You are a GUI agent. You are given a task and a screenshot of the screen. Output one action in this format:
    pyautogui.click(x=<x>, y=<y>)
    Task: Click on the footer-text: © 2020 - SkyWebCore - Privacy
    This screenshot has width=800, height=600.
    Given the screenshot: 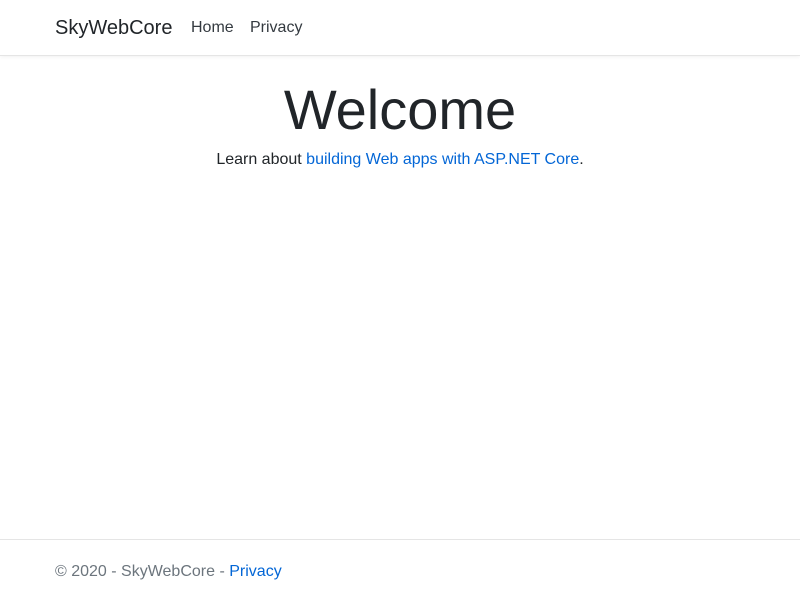 What is the action you would take?
    pyautogui.click(x=168, y=572)
    